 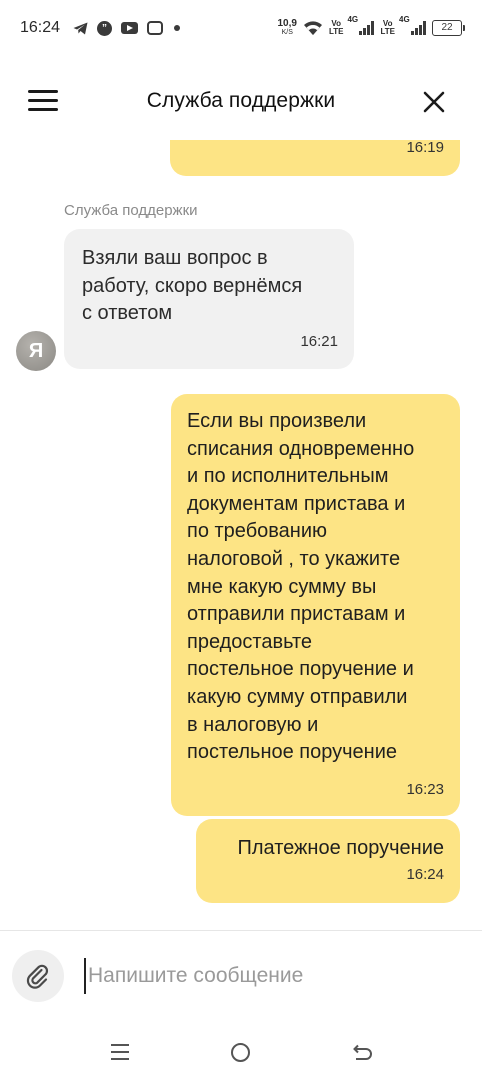 I want to click on more-notifications-icon, so click(x=177, y=28).